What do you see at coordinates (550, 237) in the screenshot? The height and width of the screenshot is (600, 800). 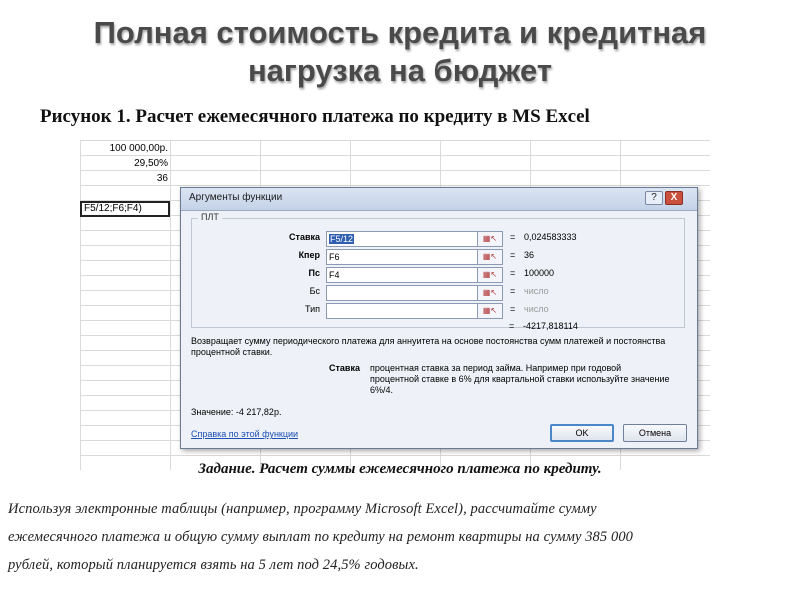 I see `arg-result-rate: 0,024583333` at bounding box center [550, 237].